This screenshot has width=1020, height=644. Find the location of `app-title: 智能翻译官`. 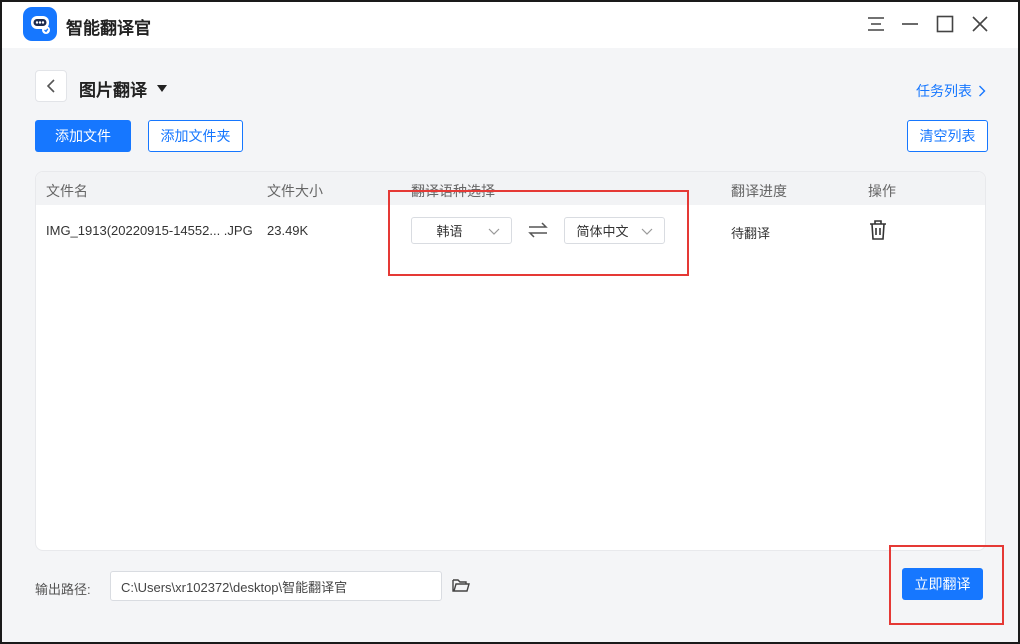

app-title: 智能翻译官 is located at coordinates (108, 28).